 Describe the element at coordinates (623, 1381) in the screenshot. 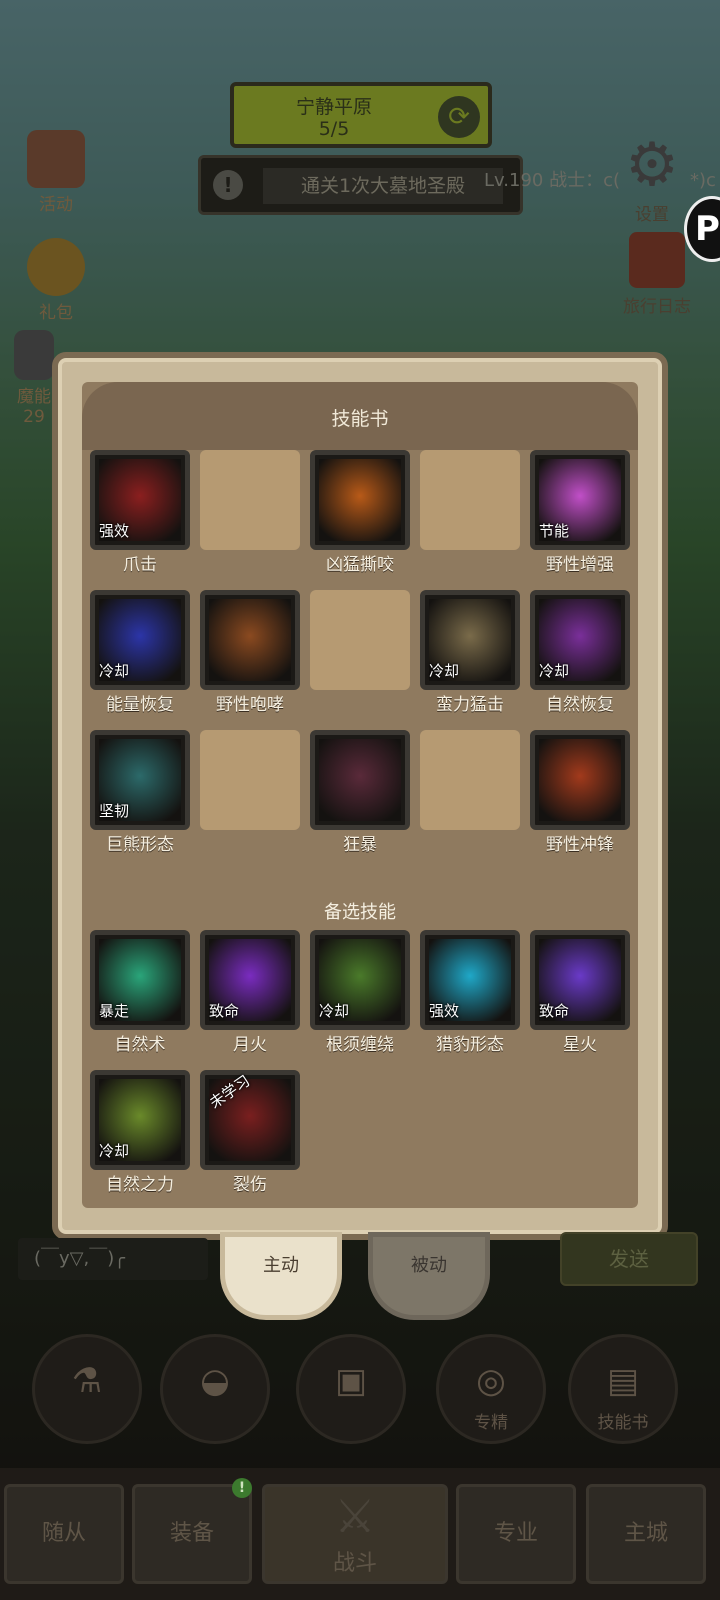

I see `skillbook-icon: ▤` at that location.